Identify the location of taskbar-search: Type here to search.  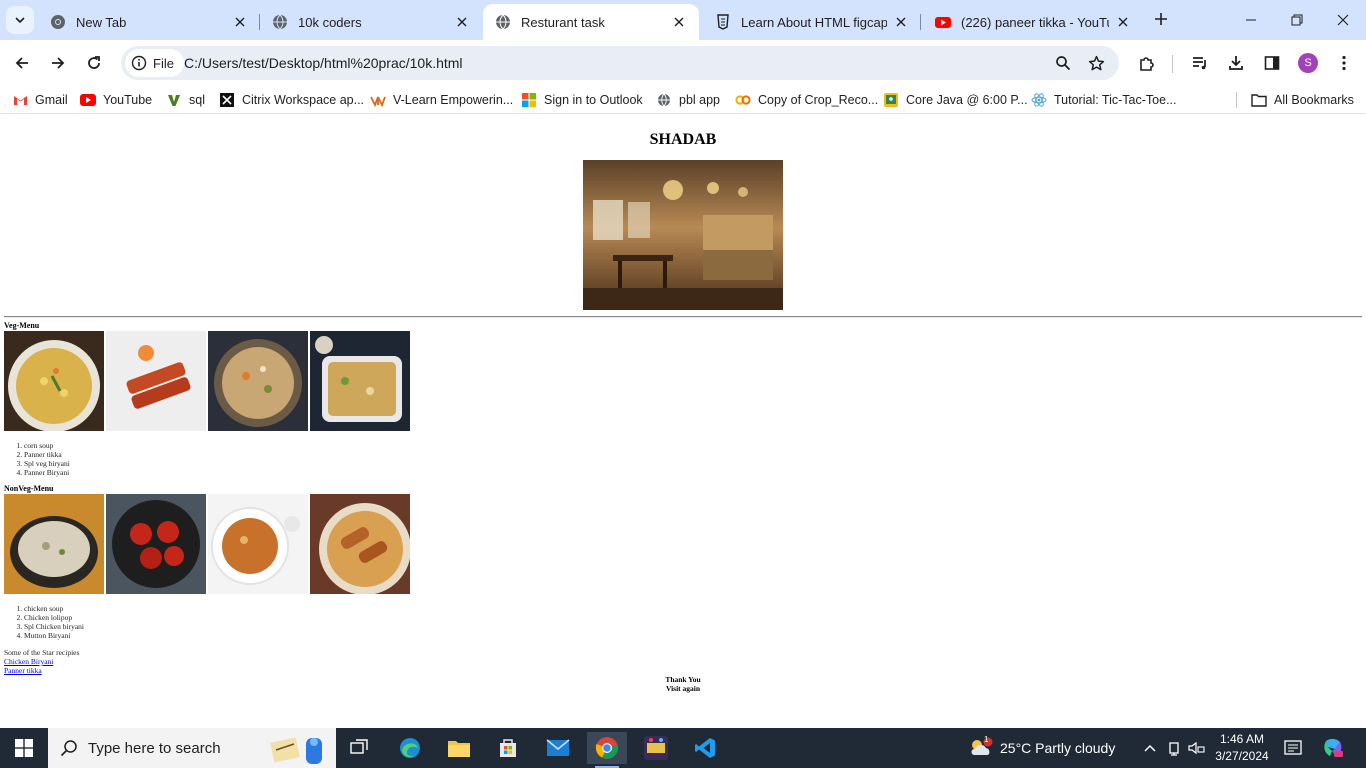
(192, 748).